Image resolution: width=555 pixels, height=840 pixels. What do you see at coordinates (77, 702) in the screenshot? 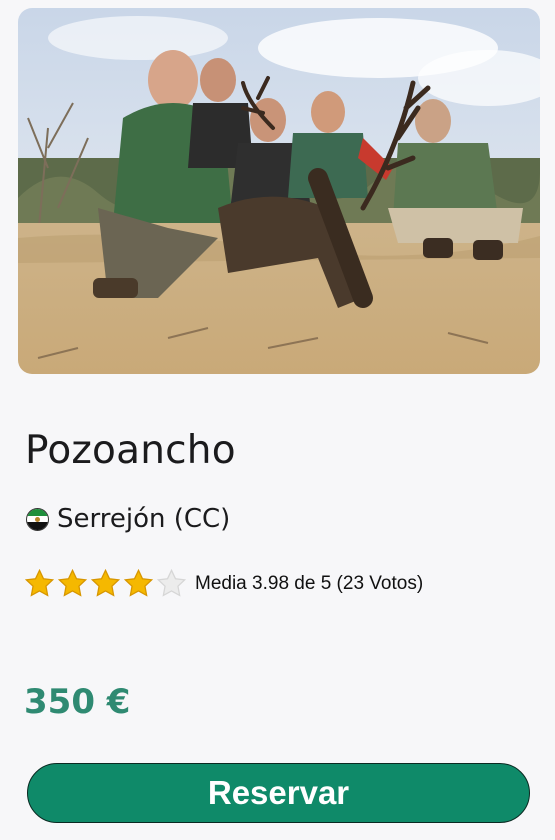
I see `price: 350 €` at bounding box center [77, 702].